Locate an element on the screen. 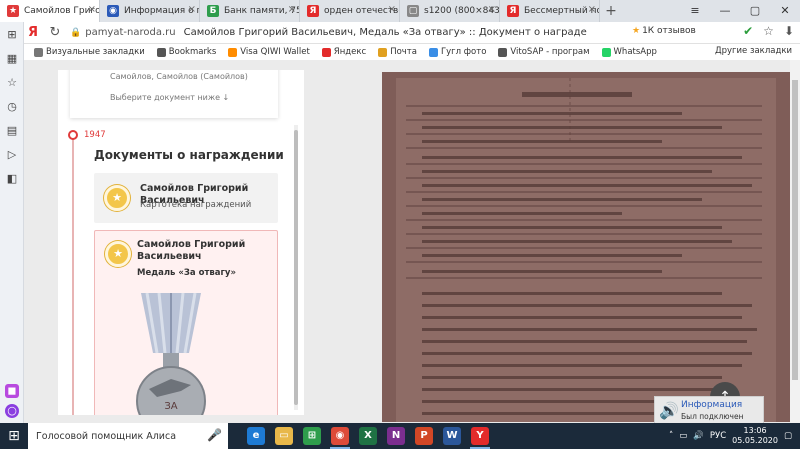 The width and height of the screenshot is (800, 449). bookmark-item: Визуальные закладки is located at coordinates (89, 52).